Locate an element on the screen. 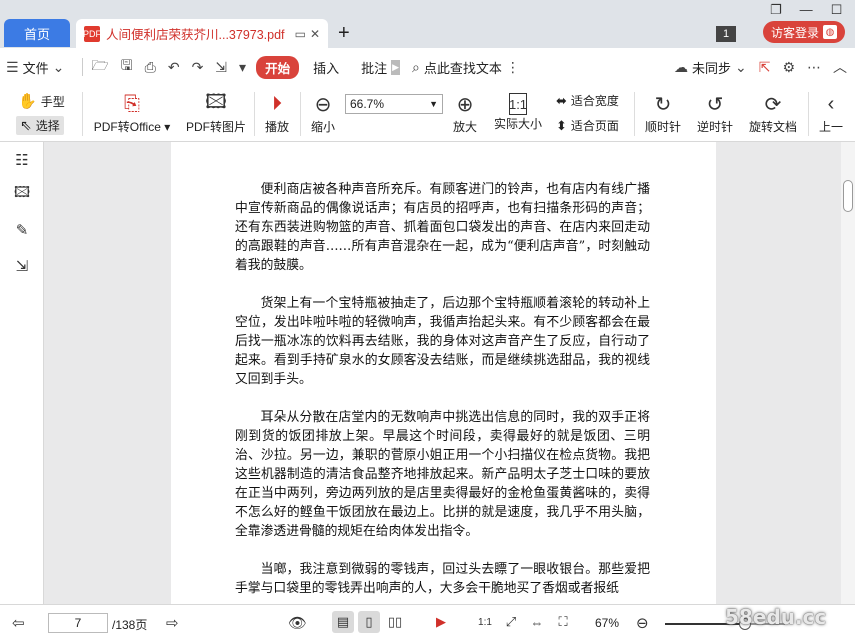 The width and height of the screenshot is (855, 639). restore-icon: ❐ is located at coordinates (776, 10).